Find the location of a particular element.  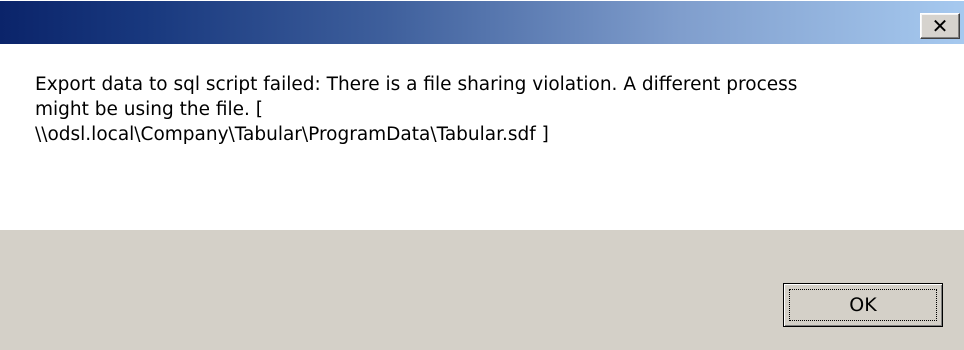

error-message-line-2: might be using the file. [ is located at coordinates (149, 109).